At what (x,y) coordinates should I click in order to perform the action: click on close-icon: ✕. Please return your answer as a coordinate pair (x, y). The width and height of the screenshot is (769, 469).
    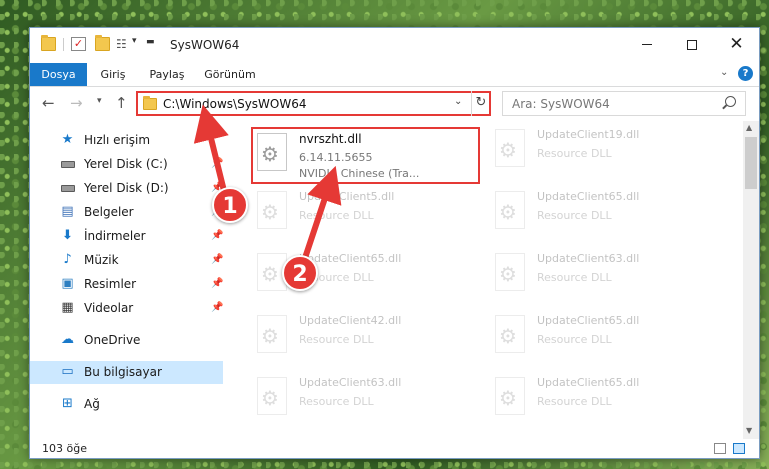
    Looking at the image, I should click on (736, 44).